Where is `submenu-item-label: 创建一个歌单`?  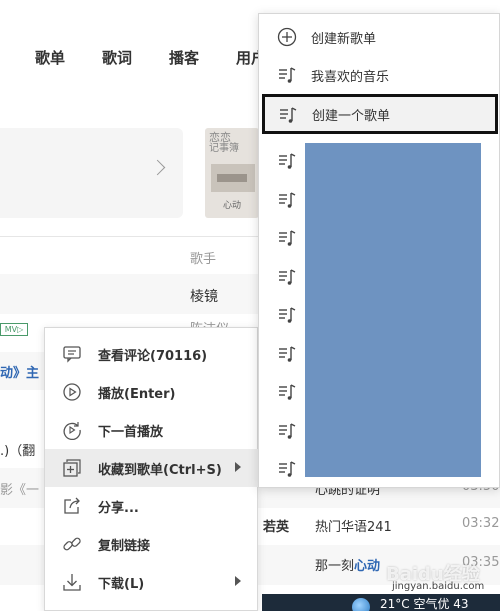
submenu-item-label: 创建一个歌单 is located at coordinates (351, 116).